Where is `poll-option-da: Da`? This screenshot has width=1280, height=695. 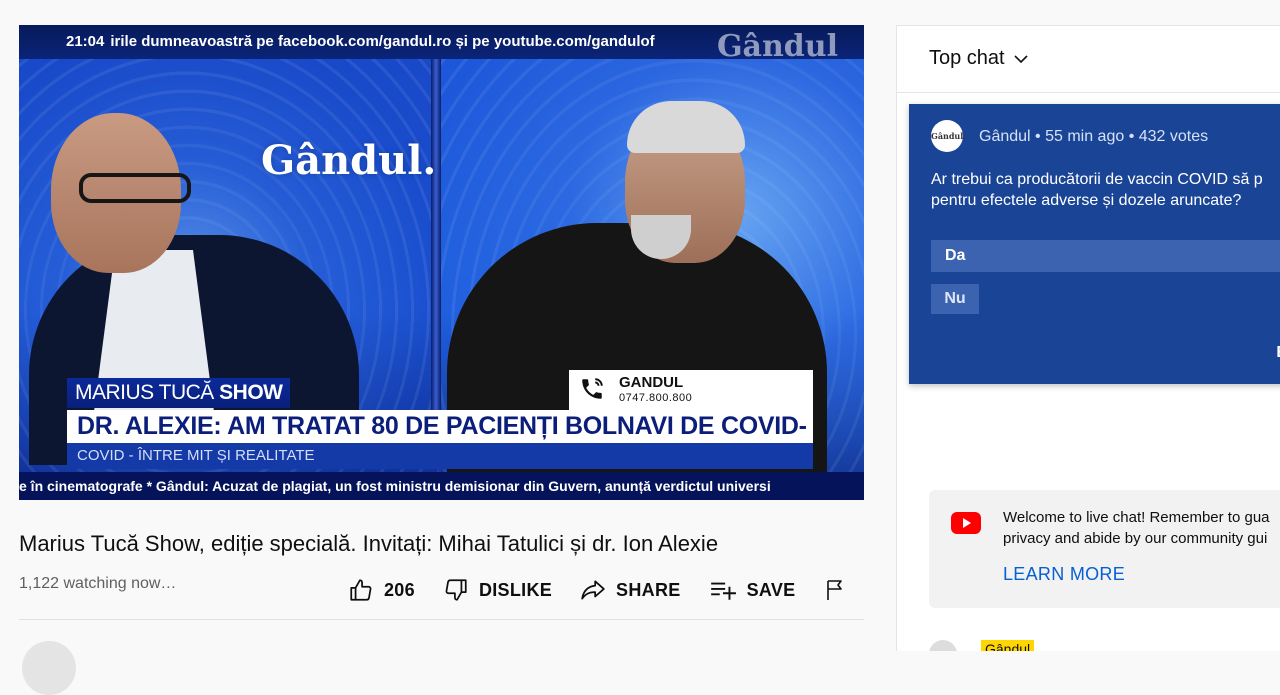
poll-option-da: Da is located at coordinates (1105, 256).